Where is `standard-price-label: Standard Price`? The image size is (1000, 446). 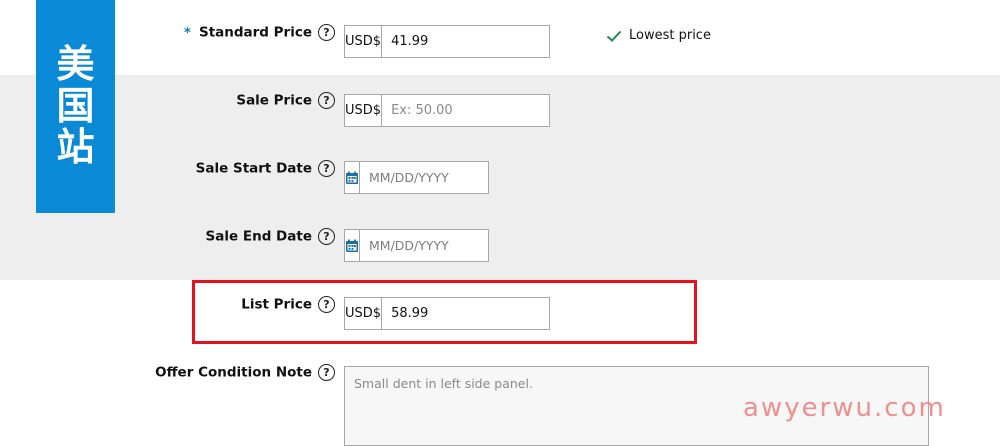
standard-price-label: Standard Price is located at coordinates (255, 32).